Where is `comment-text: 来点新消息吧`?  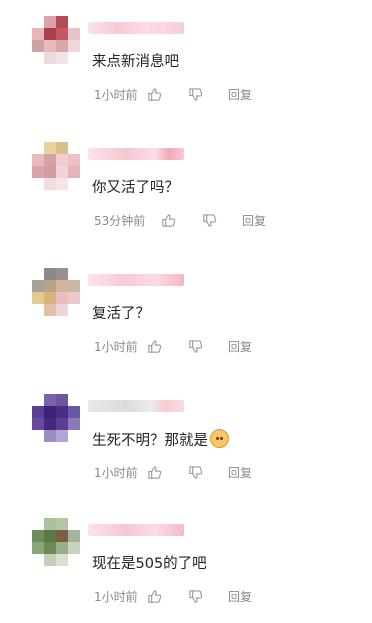
comment-text: 来点新消息吧 is located at coordinates (135, 62).